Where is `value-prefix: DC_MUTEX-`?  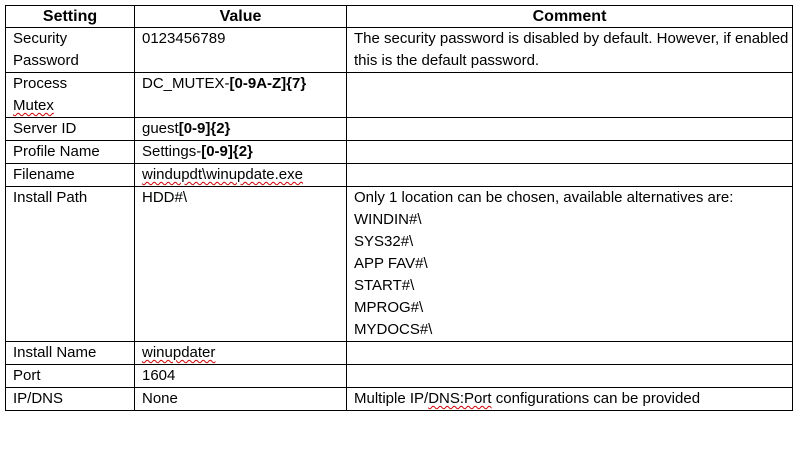 value-prefix: DC_MUTEX- is located at coordinates (186, 83).